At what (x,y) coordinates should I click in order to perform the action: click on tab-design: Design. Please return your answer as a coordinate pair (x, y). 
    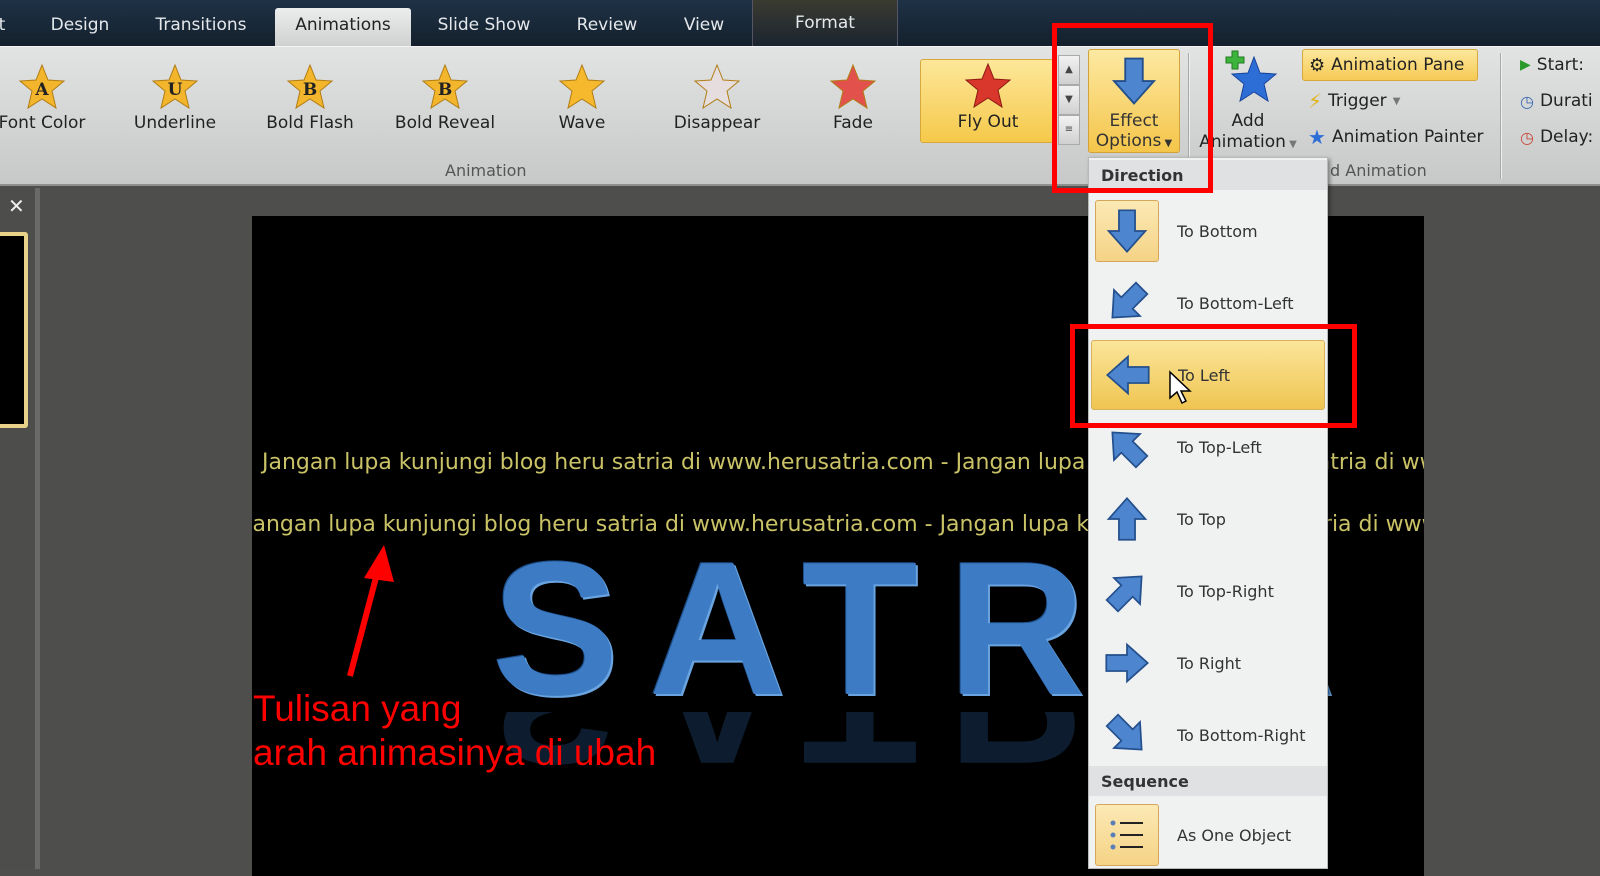
    Looking at the image, I should click on (80, 27).